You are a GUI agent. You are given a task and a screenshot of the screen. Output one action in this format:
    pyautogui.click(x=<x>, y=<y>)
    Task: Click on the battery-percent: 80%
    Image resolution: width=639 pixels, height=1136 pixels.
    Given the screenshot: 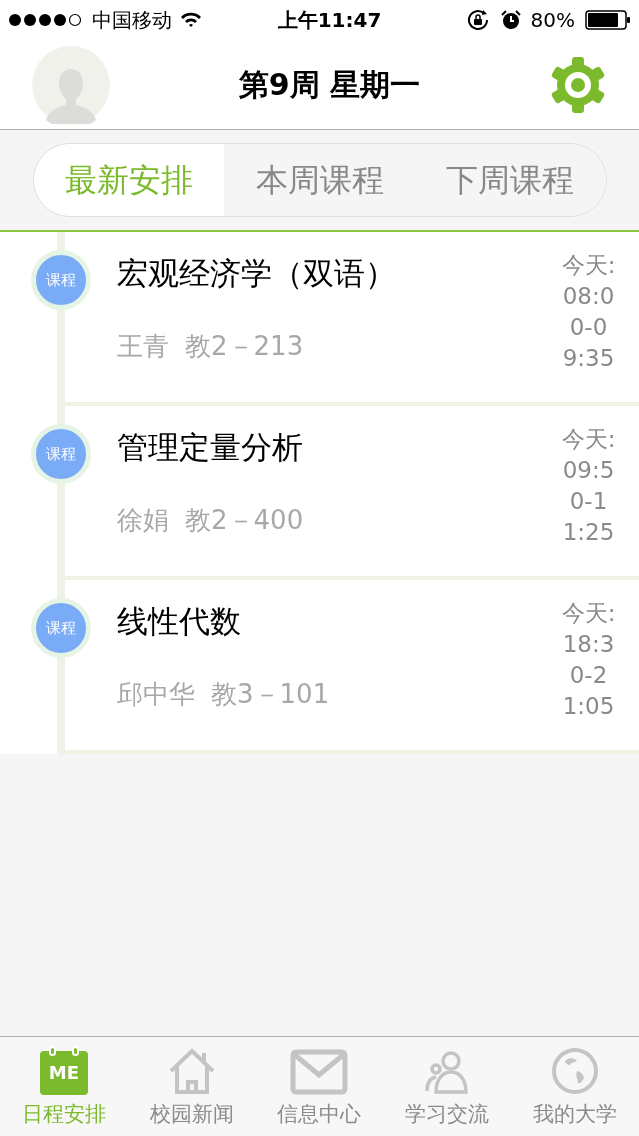 What is the action you would take?
    pyautogui.click(x=552, y=20)
    